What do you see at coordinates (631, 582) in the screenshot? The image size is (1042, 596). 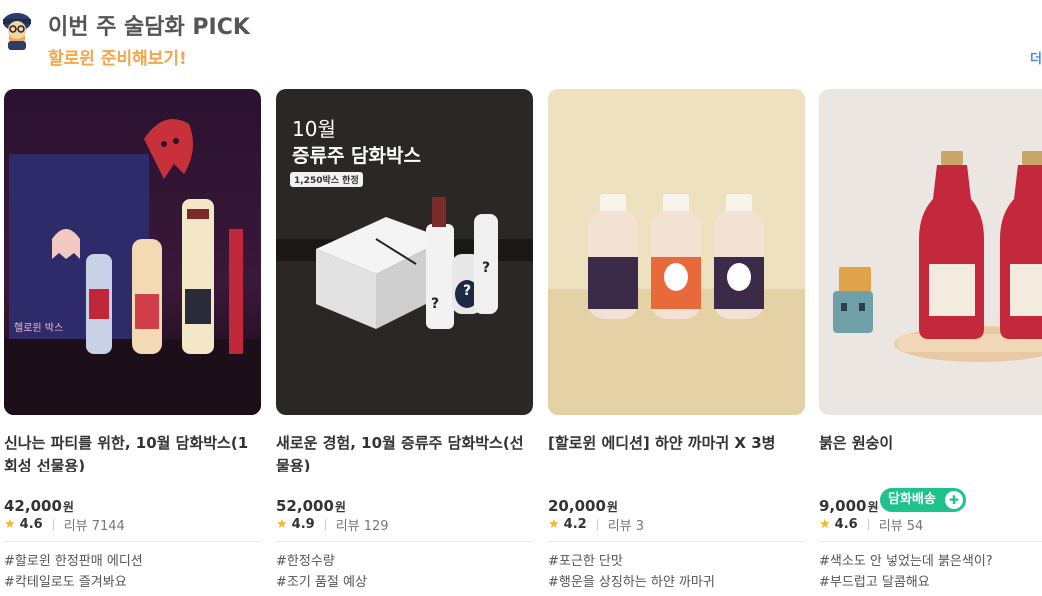 I see `tag: #행운을 상징하는 하얀 까마귀` at bounding box center [631, 582].